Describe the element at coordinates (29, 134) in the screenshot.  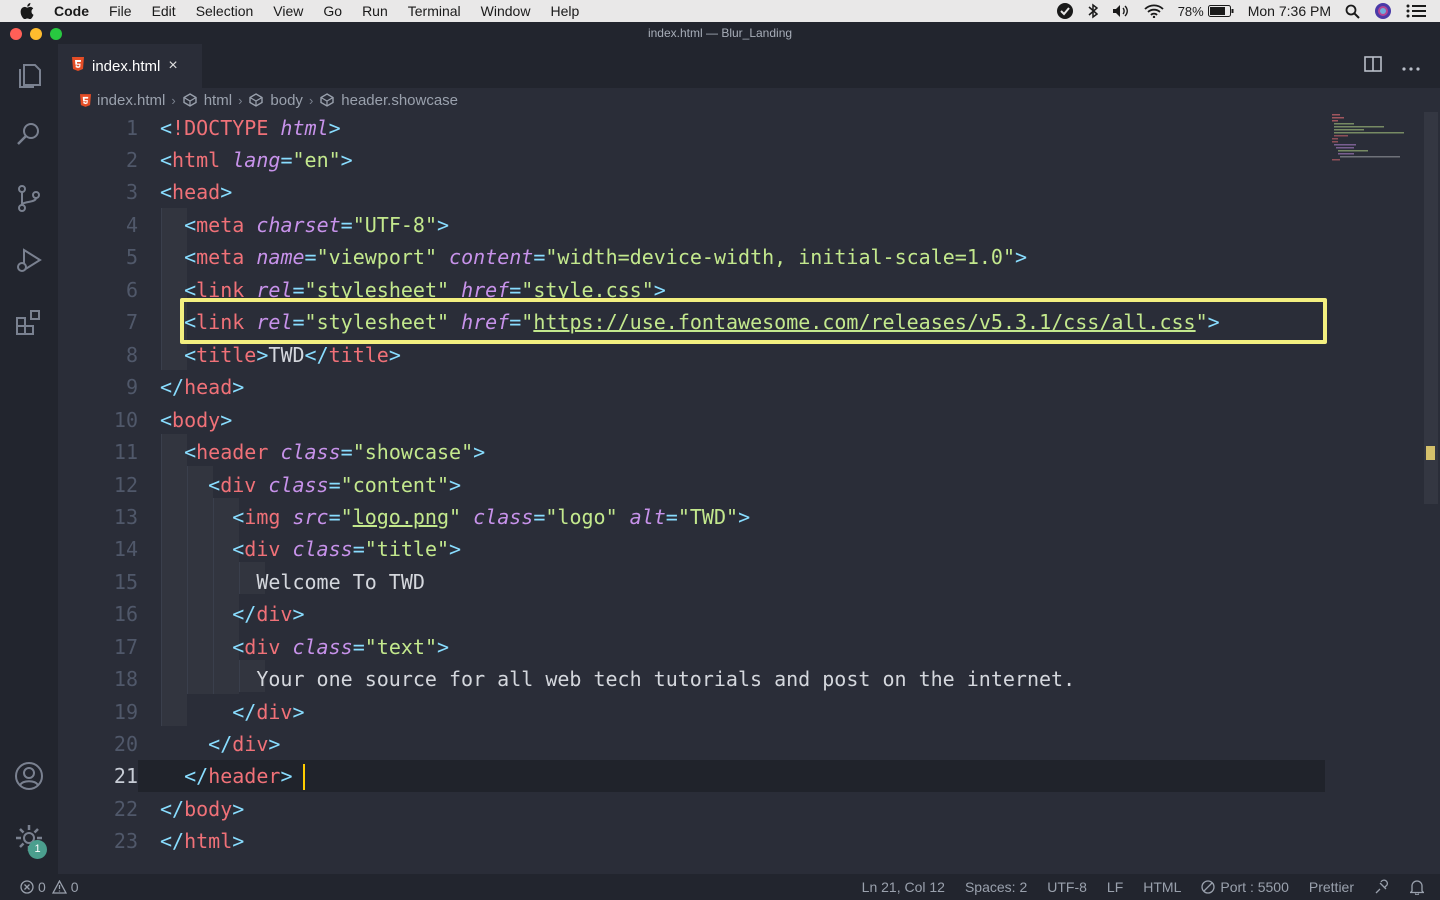
I see `search-icon` at that location.